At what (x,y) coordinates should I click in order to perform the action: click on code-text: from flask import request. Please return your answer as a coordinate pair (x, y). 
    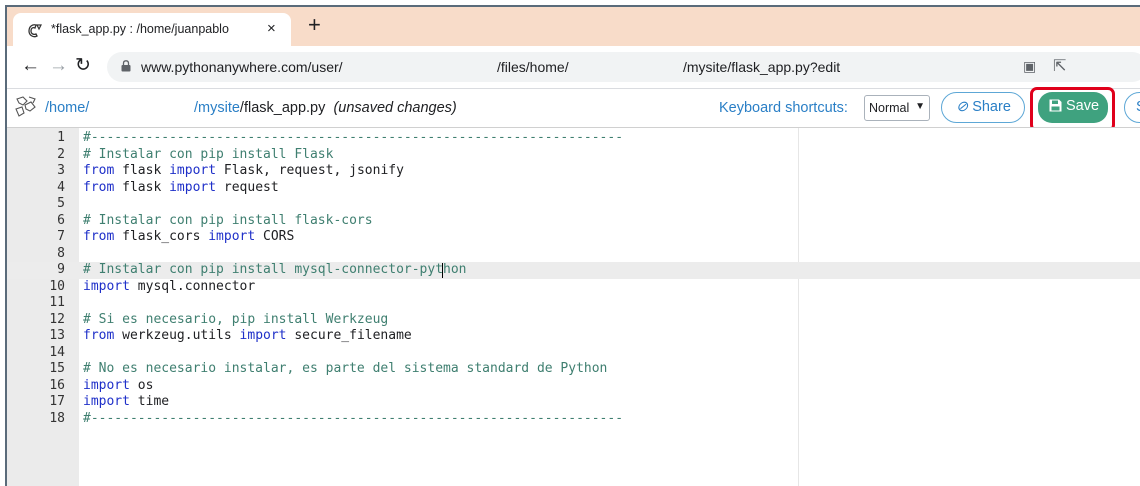
    Looking at the image, I should click on (181, 187).